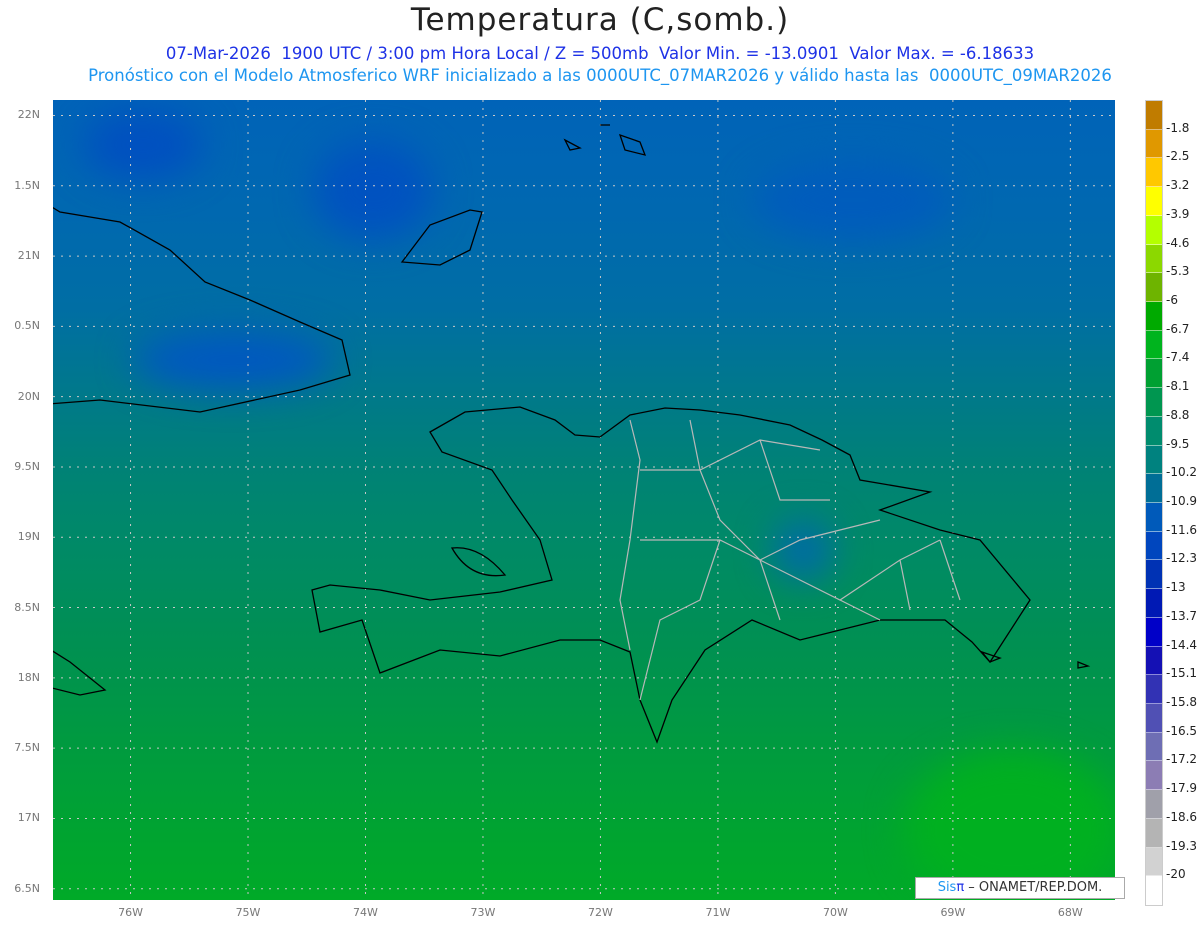  I want to click on colorbar-label: -1.8, so click(1178, 127).